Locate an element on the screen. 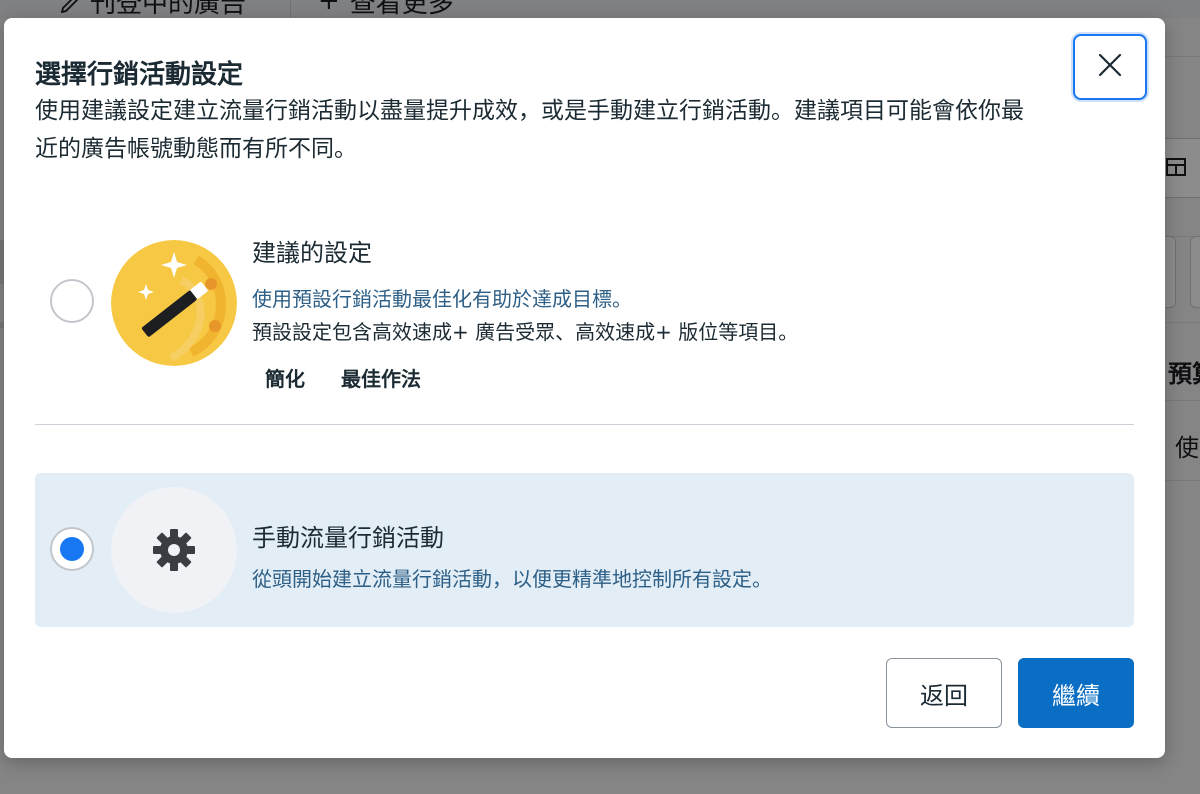 This screenshot has height=794, width=1200. manual-radio is located at coordinates (72, 549).